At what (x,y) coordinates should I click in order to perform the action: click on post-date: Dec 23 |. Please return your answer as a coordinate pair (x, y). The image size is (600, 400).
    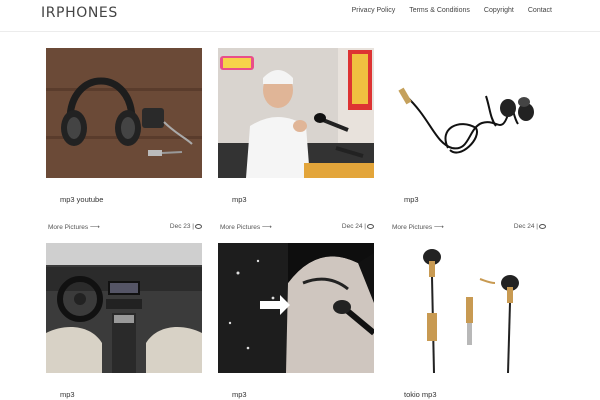
    Looking at the image, I should click on (186, 226).